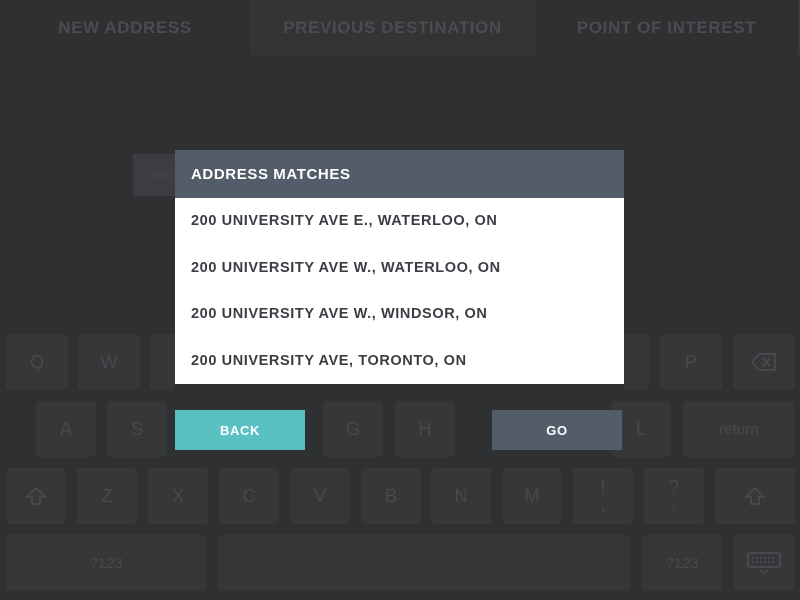  What do you see at coordinates (399, 314) in the screenshot?
I see `address-match-item: 200 UNIVERSITY AVE W., WINDSOR, ON` at bounding box center [399, 314].